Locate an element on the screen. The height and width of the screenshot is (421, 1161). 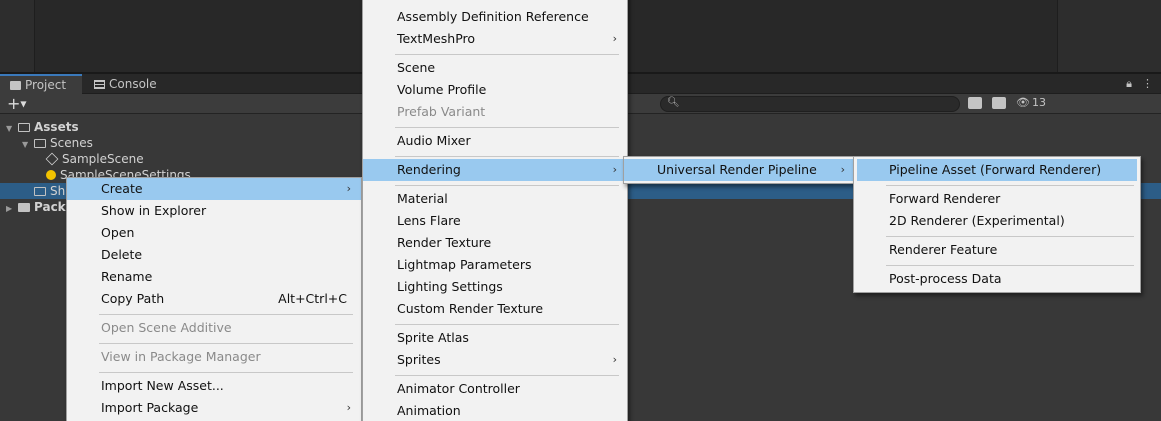
menu-item-label: Import Package is located at coordinates (150, 407).